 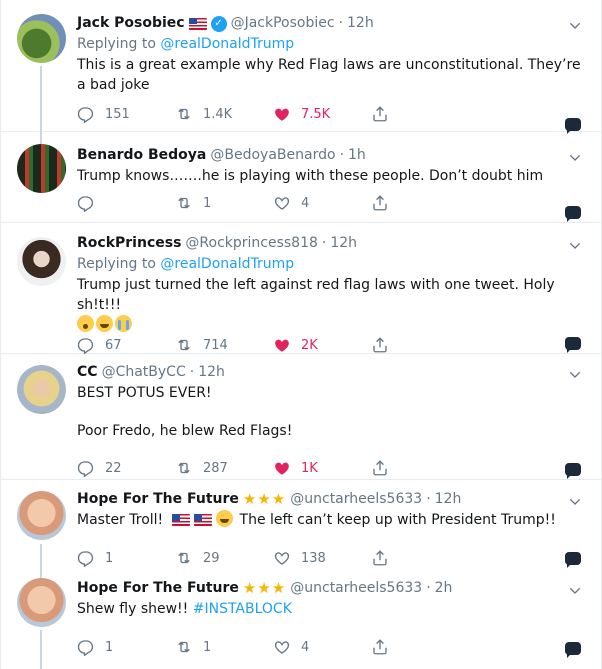 I want to click on username: @Rockprincess818, so click(x=251, y=243).